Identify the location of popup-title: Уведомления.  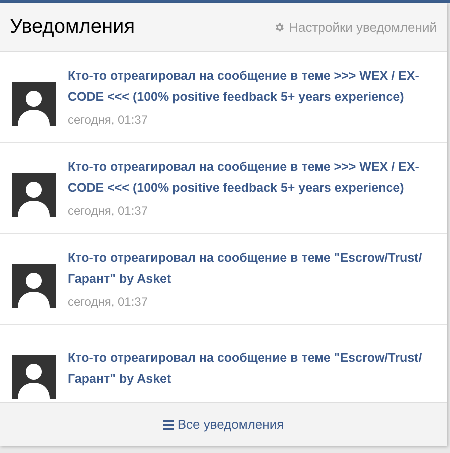
(73, 27).